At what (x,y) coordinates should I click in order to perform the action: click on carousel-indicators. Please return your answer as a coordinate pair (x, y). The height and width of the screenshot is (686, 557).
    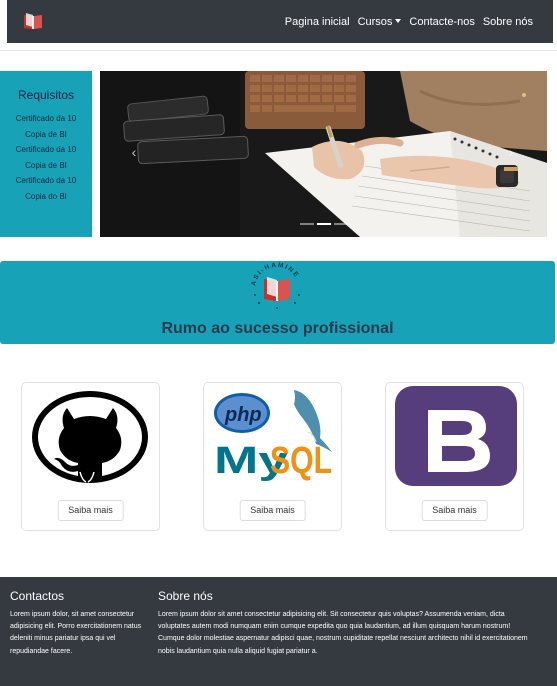
    Looking at the image, I should click on (323, 224).